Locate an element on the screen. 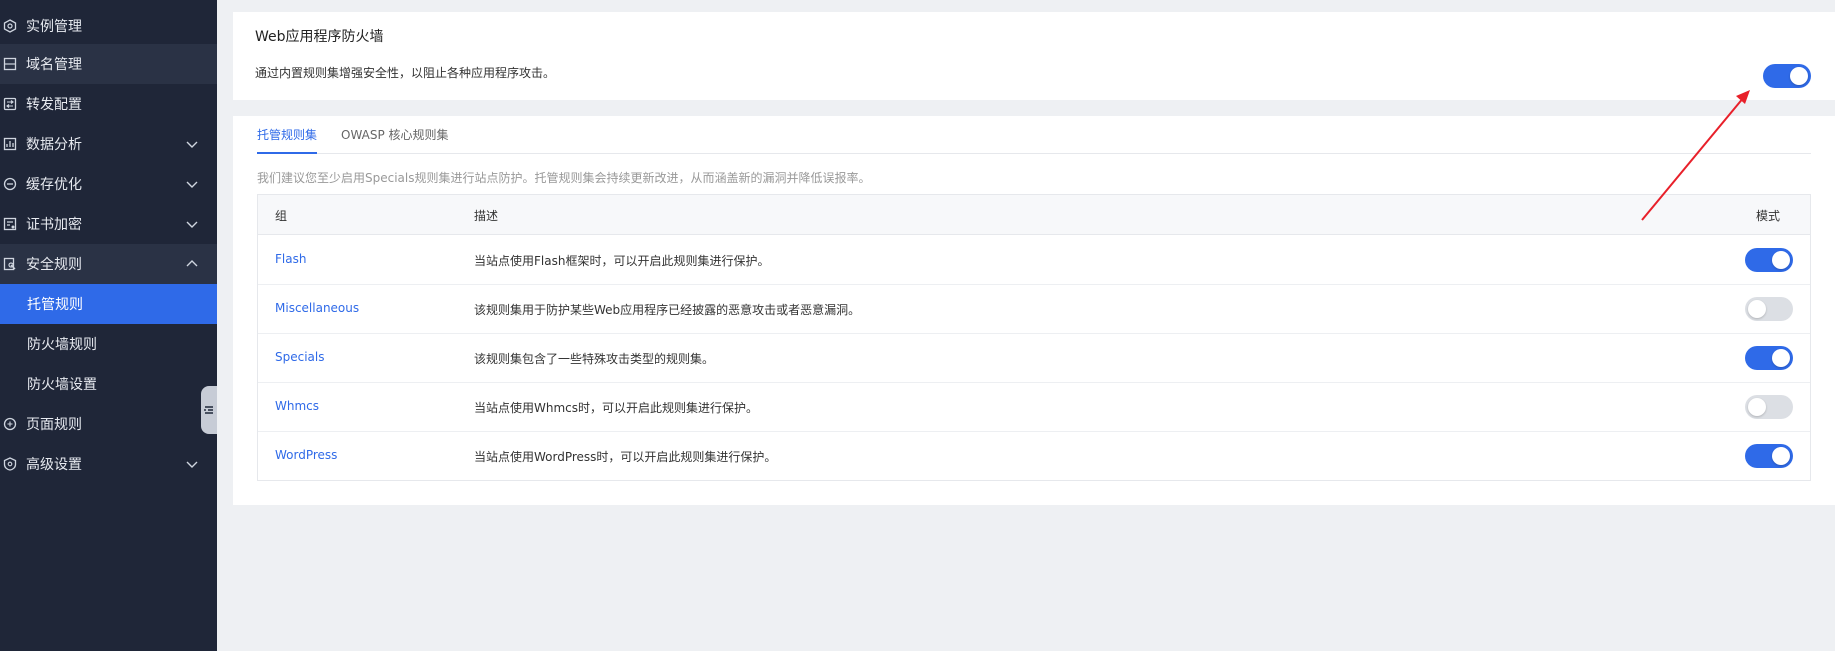  table-row: Whmcs 当站点使用Whmcs时，可以开启此规则集进行保护。 is located at coordinates (1034, 407).